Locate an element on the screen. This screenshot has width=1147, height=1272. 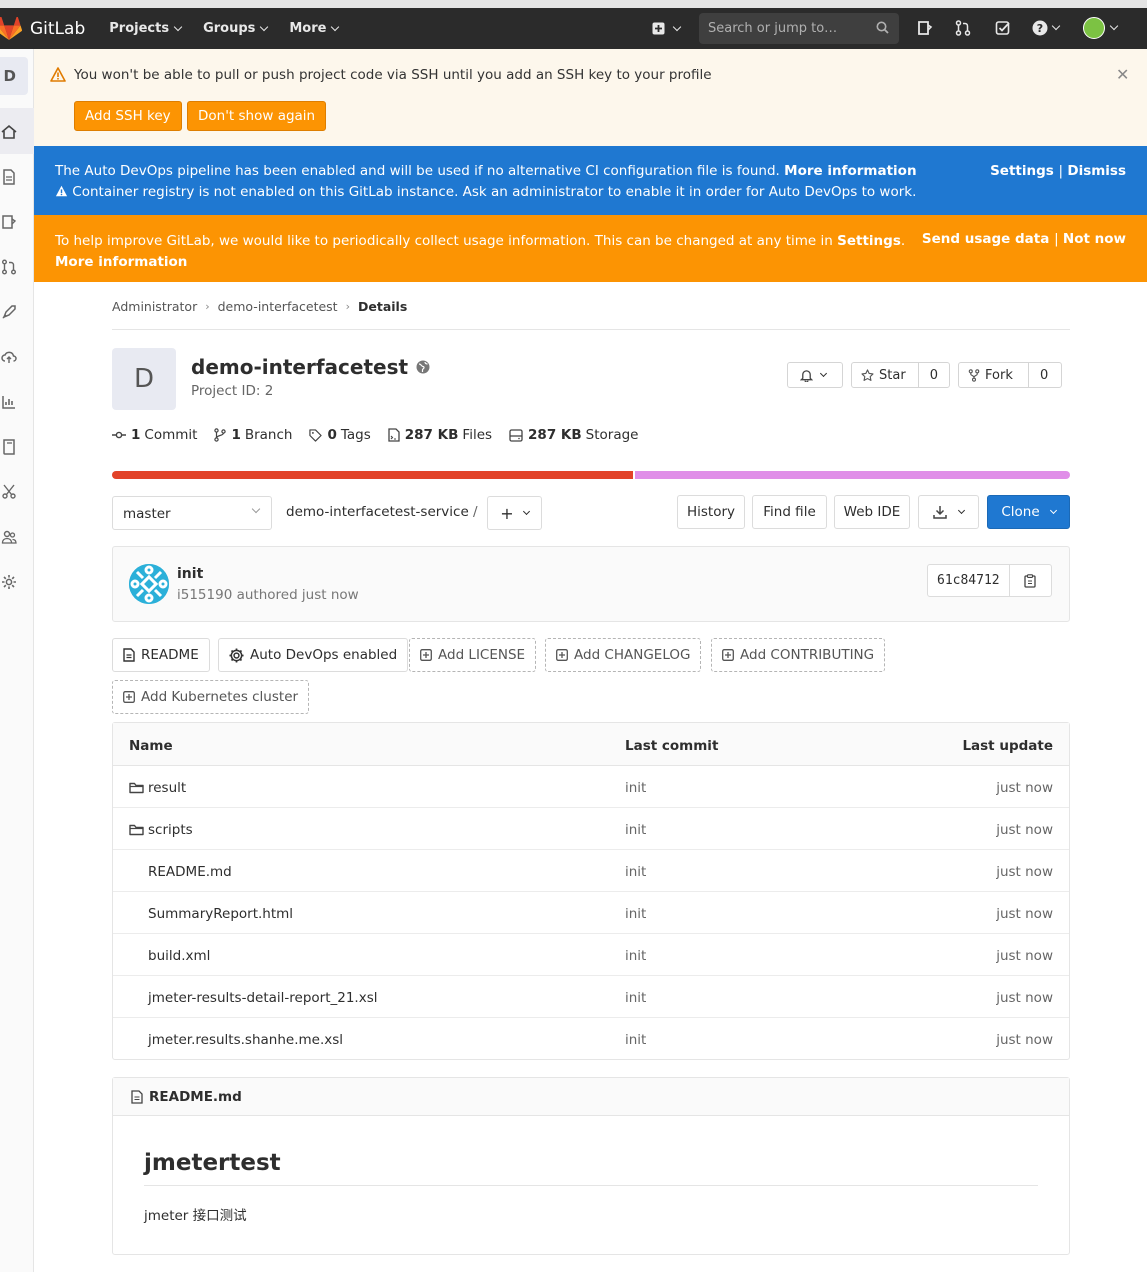
author-avatar is located at coordinates (149, 584).